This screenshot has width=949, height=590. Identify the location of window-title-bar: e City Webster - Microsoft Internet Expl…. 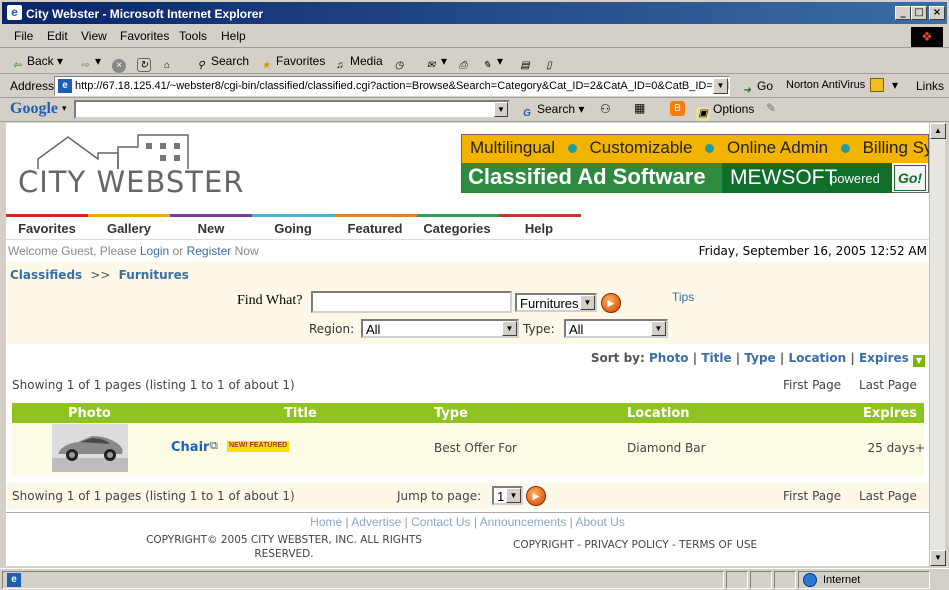
(474, 13).